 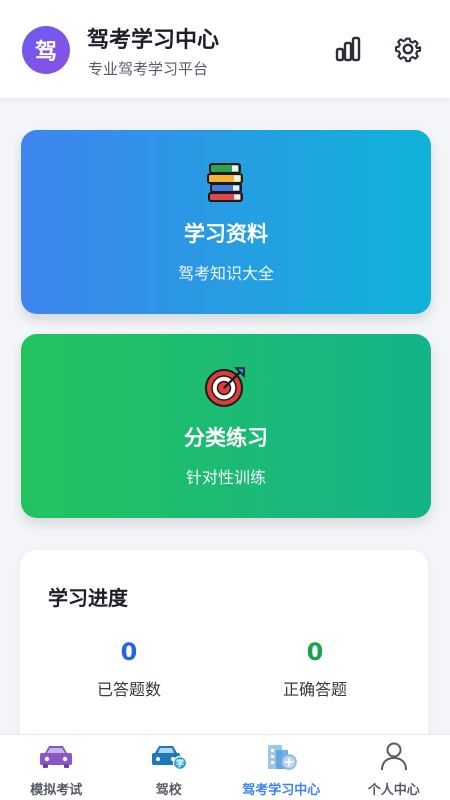 I want to click on gear-icon, so click(x=408, y=49).